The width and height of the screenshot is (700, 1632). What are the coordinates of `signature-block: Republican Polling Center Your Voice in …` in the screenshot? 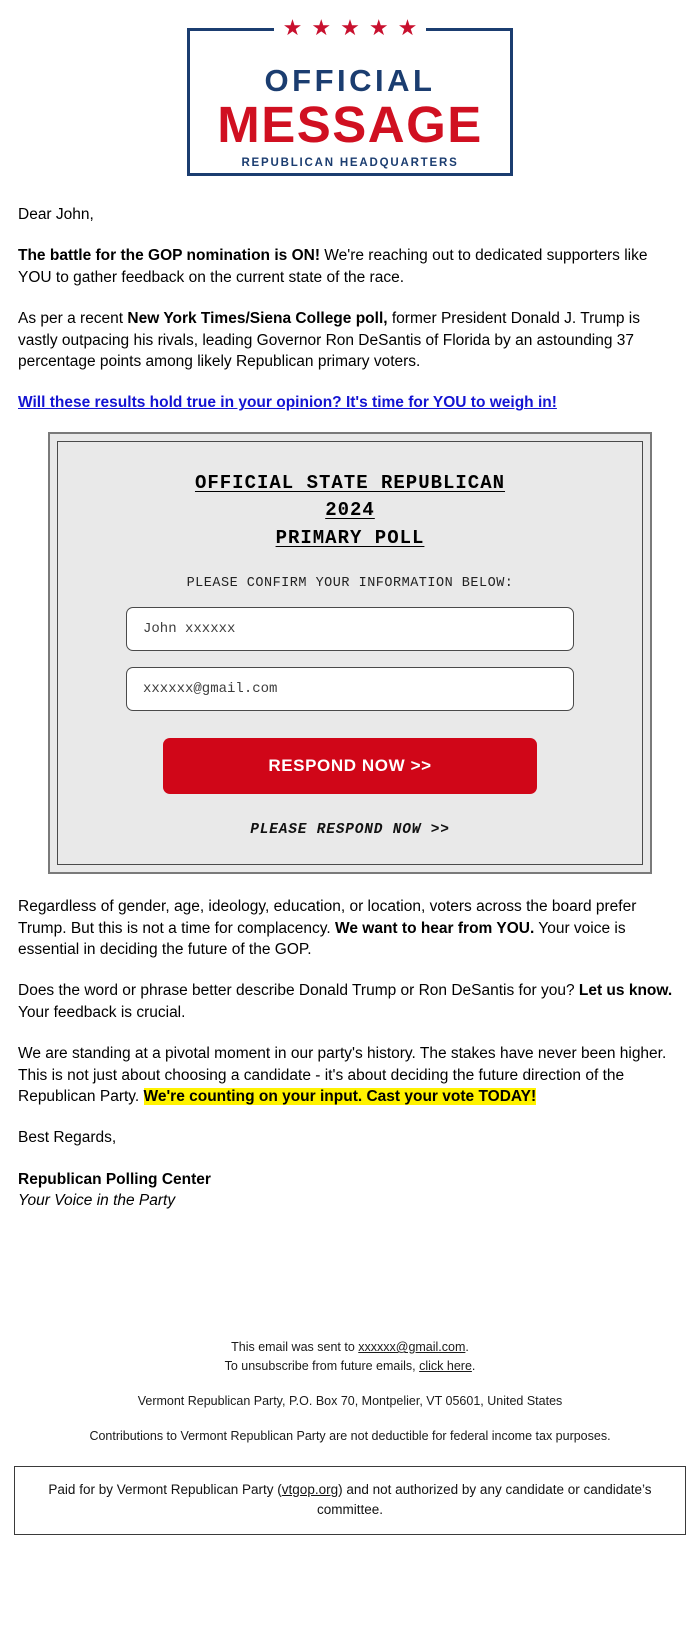 It's located at (350, 1190).